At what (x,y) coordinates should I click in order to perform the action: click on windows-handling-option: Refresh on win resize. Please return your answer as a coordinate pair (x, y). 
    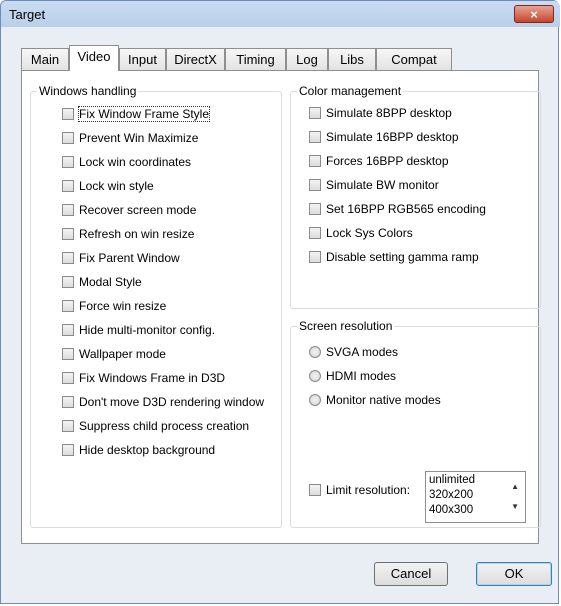
    Looking at the image, I should click on (128, 234).